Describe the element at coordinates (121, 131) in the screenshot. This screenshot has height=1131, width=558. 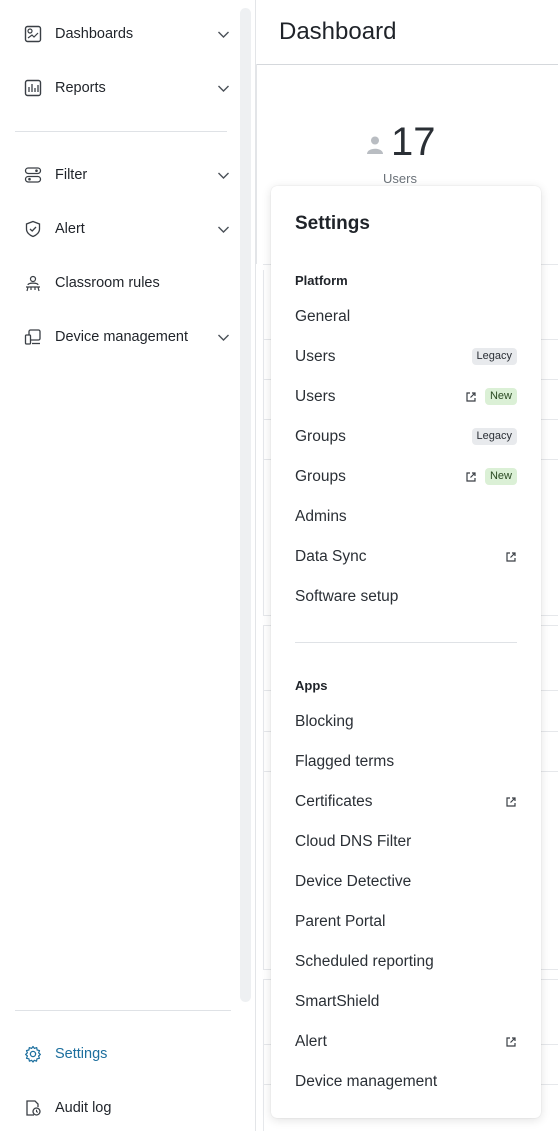
I see `sidebar-divider` at that location.